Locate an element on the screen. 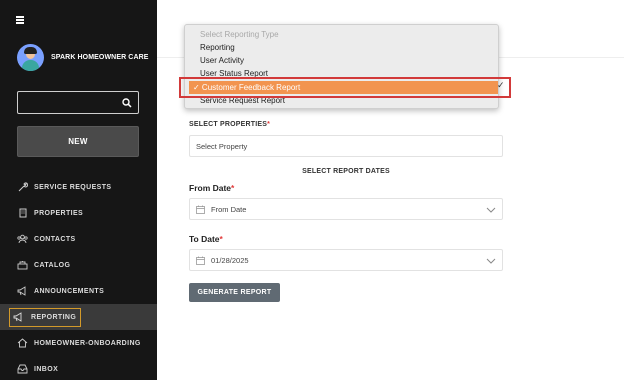  from-date-label: From Date* is located at coordinates (212, 188).